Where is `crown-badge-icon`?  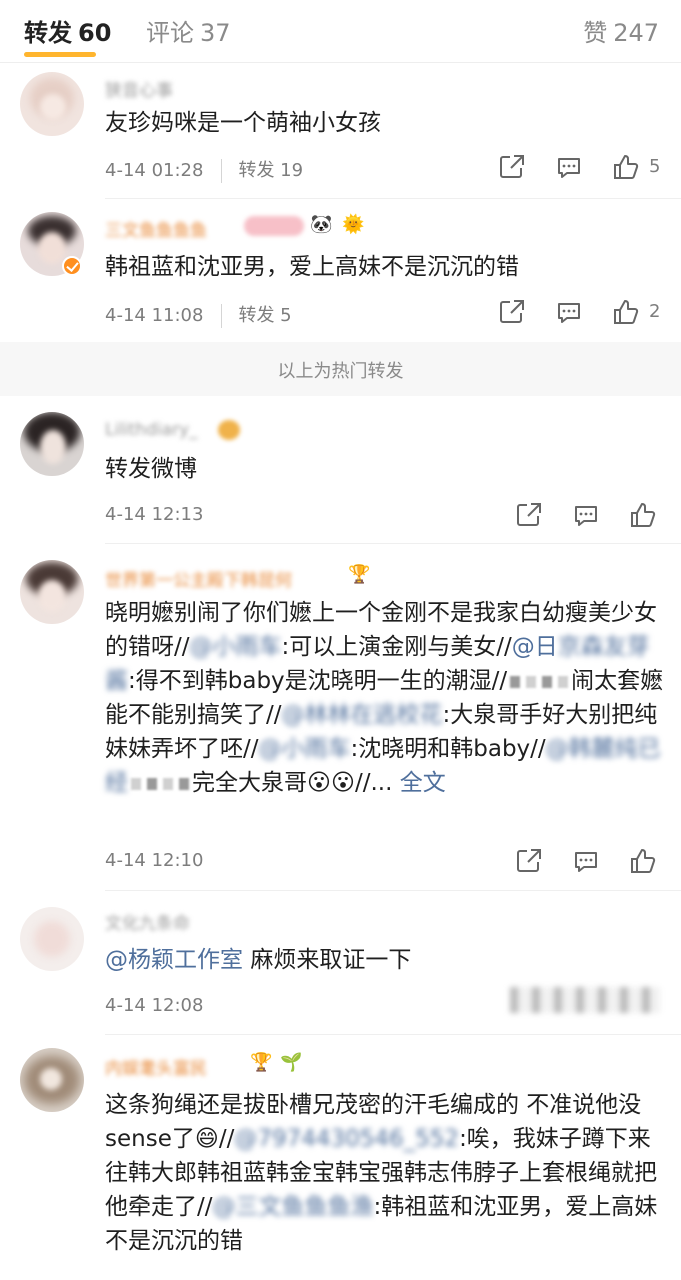
crown-badge-icon is located at coordinates (229, 430).